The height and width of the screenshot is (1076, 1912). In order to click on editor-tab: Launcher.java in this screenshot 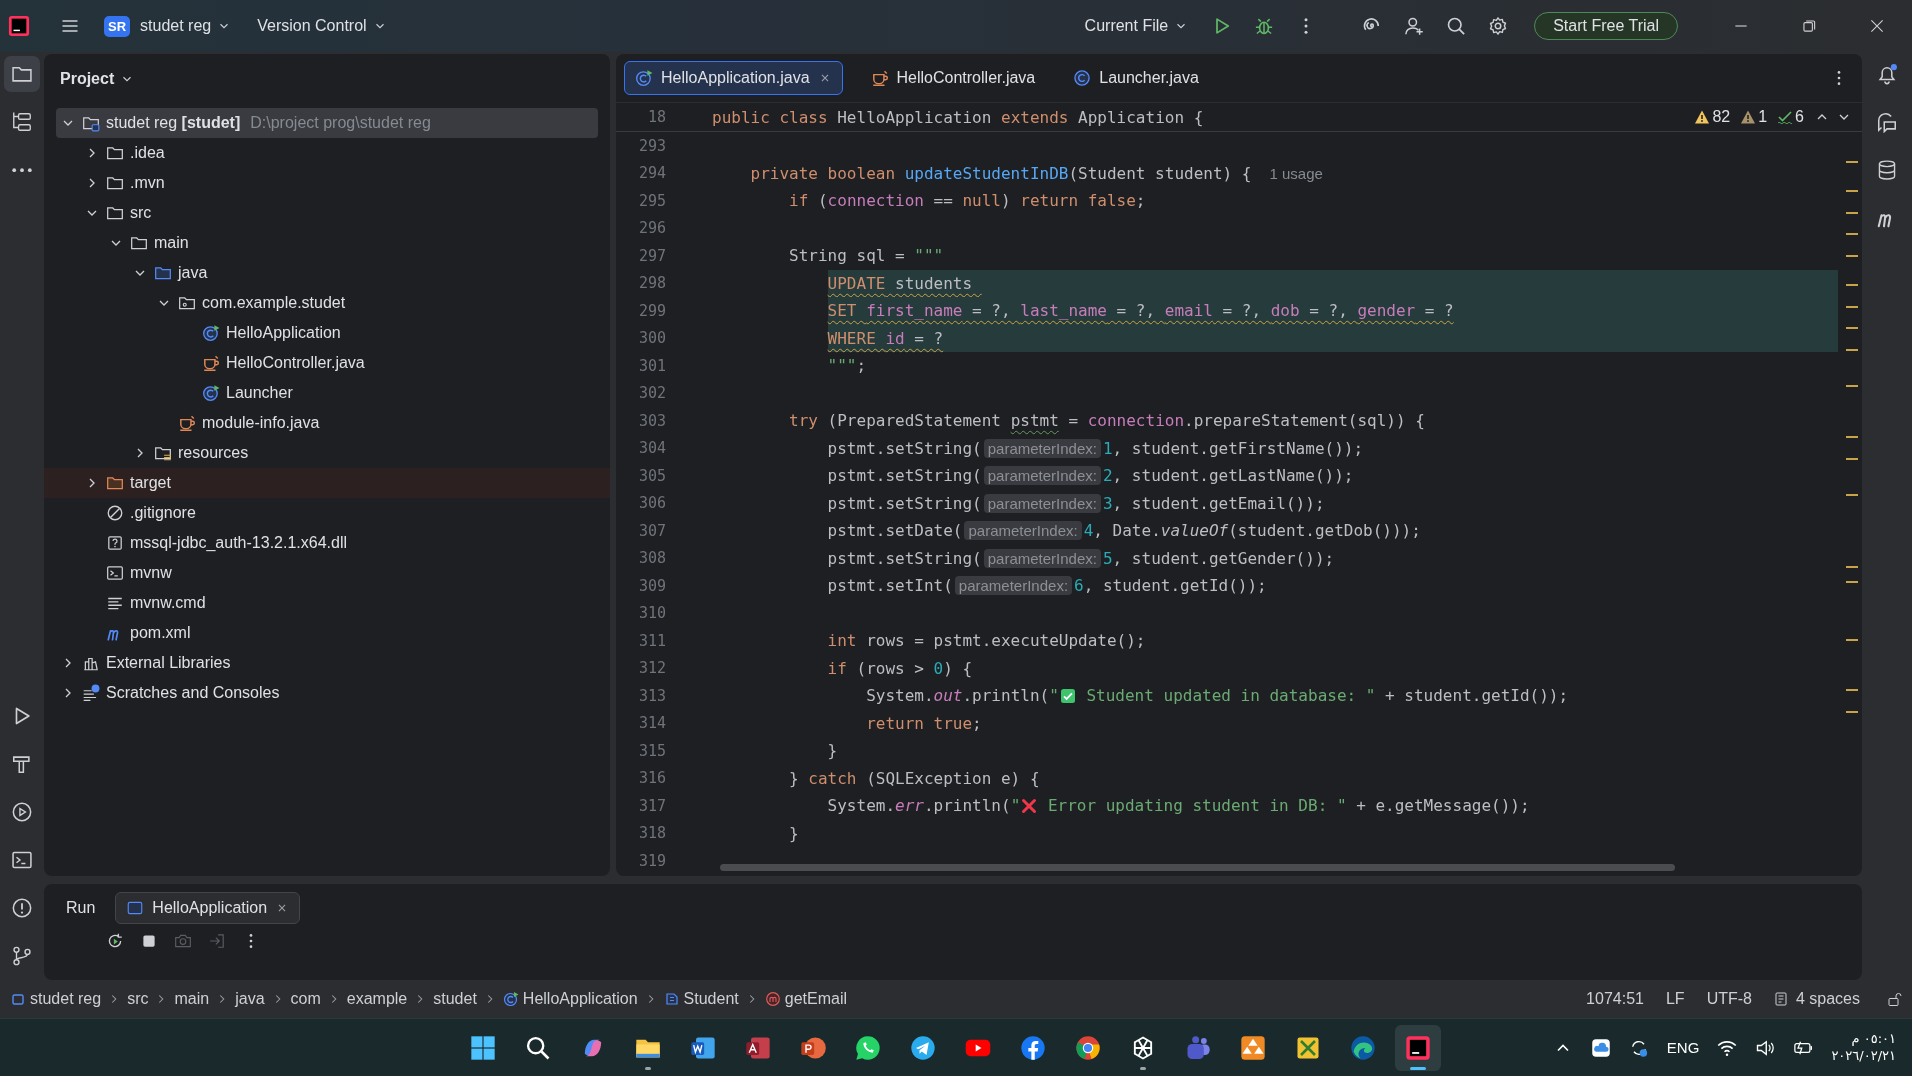, I will do `click(1136, 78)`.